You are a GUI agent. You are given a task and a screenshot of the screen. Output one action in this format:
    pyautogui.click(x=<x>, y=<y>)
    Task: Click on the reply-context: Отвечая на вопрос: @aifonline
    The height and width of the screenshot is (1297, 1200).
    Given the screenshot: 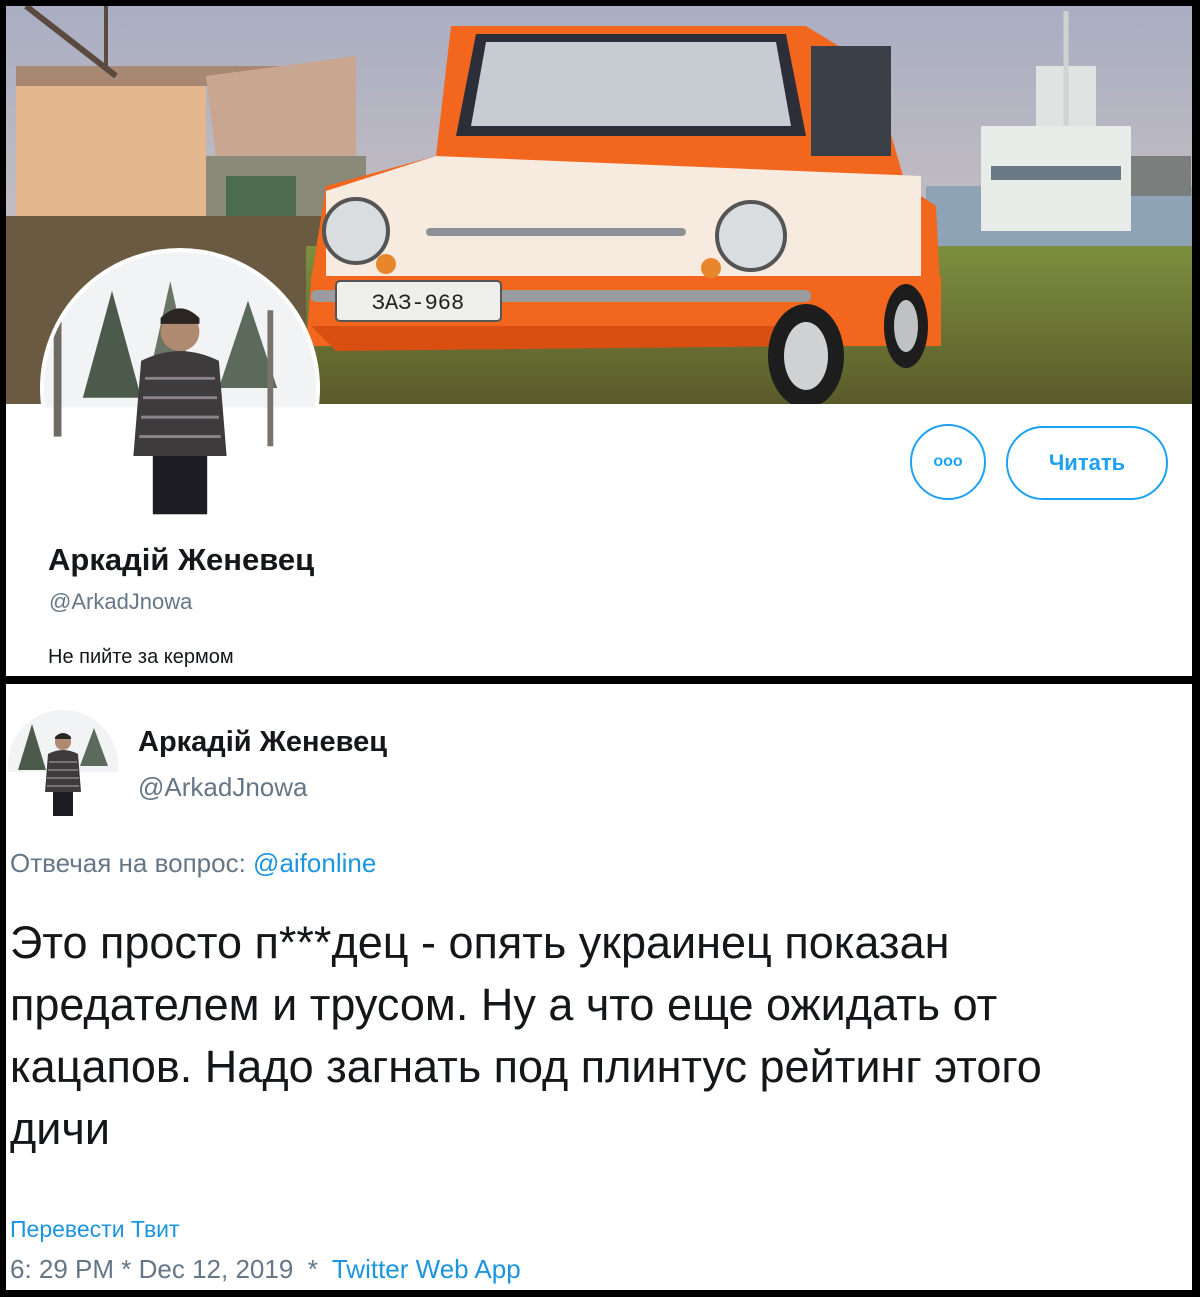 What is the action you would take?
    pyautogui.click(x=193, y=863)
    